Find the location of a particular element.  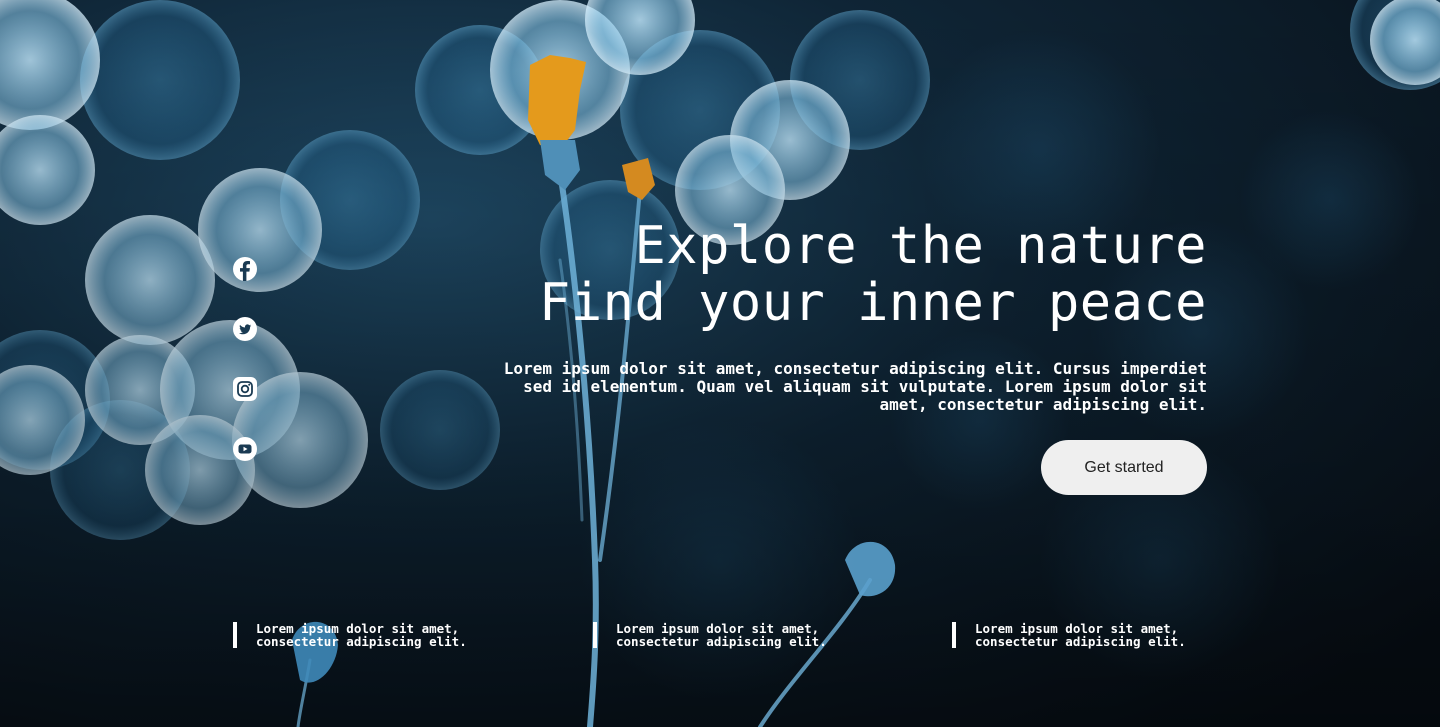

hero-title: Explore the nature Find your inner peace is located at coordinates (873, 275).